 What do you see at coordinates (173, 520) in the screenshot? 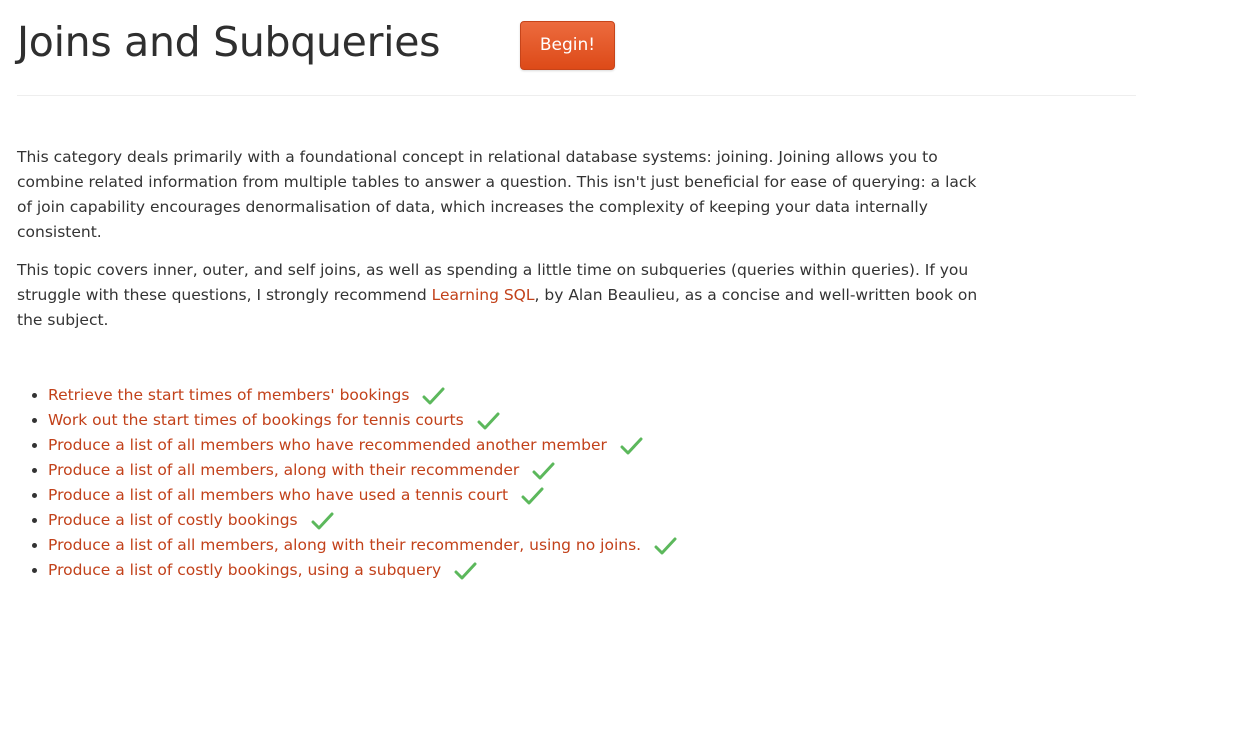
I see `exercise-link: Produce a list of costly bookings` at bounding box center [173, 520].